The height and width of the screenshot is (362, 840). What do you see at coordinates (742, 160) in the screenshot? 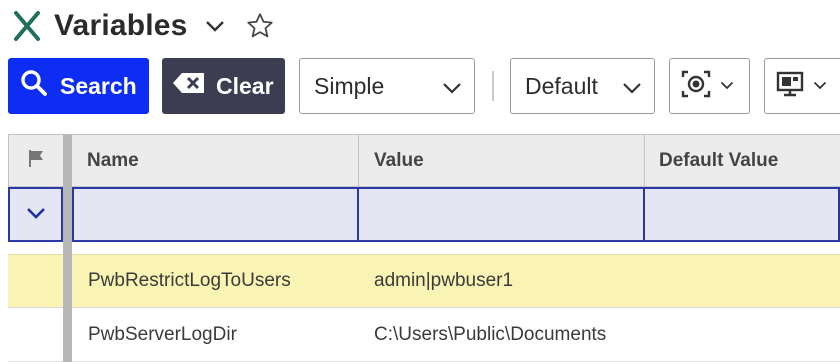
I see `column-header-default-value: Default Value` at bounding box center [742, 160].